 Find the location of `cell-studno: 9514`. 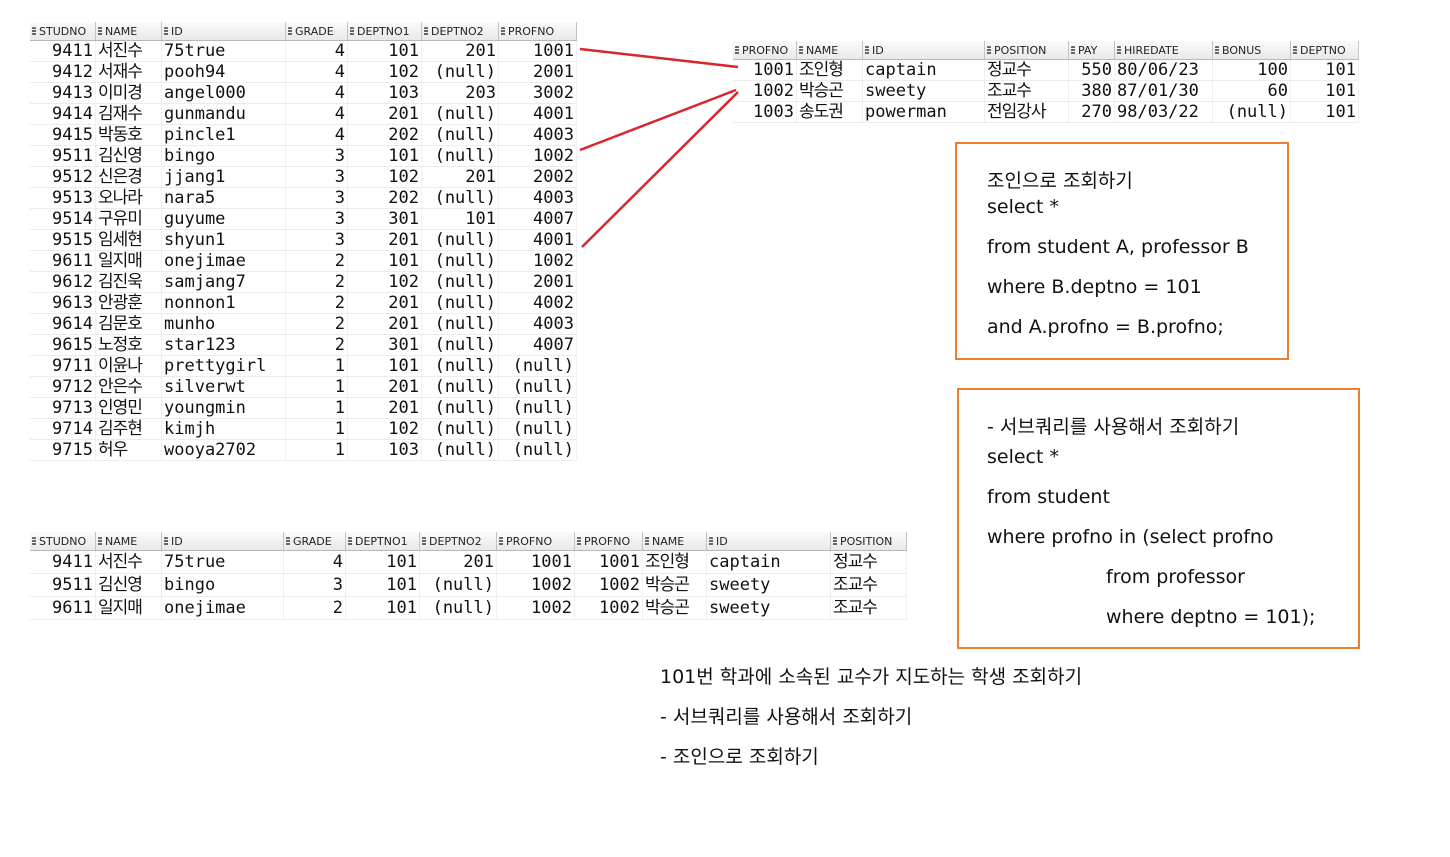

cell-studno: 9514 is located at coordinates (63, 219).